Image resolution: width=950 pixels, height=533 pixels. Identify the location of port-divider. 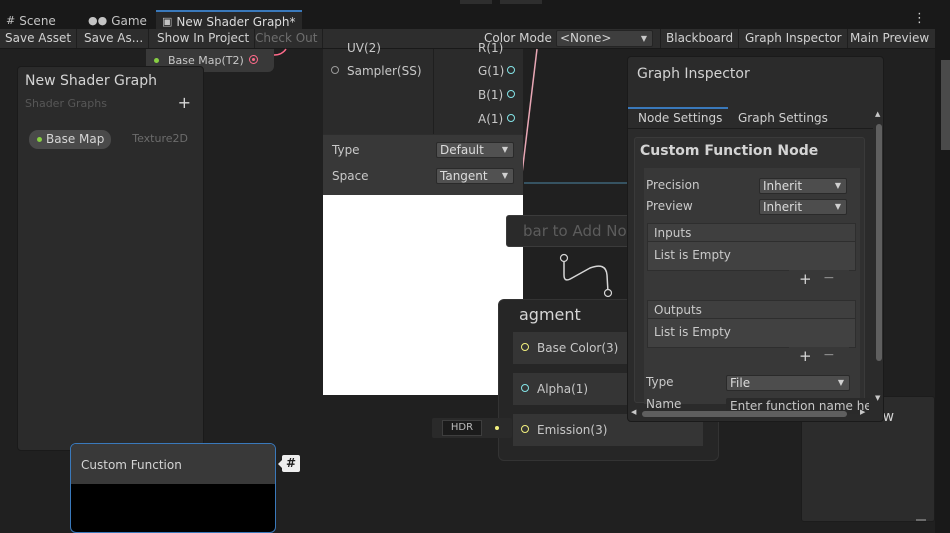
(433, 91).